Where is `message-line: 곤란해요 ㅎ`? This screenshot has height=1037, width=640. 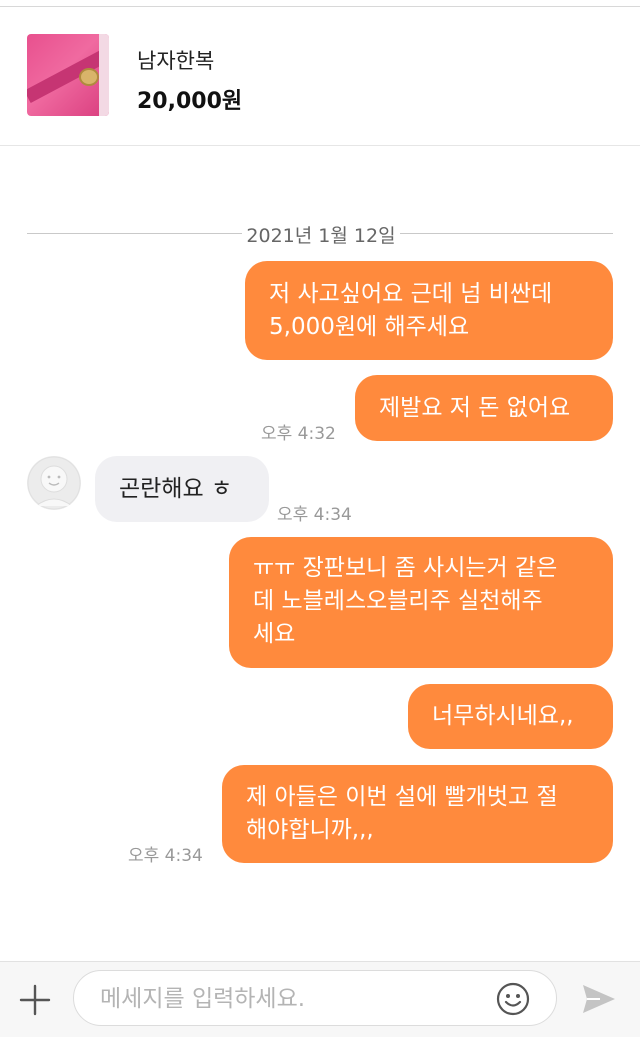
message-line: 곤란해요 ㅎ is located at coordinates (176, 489).